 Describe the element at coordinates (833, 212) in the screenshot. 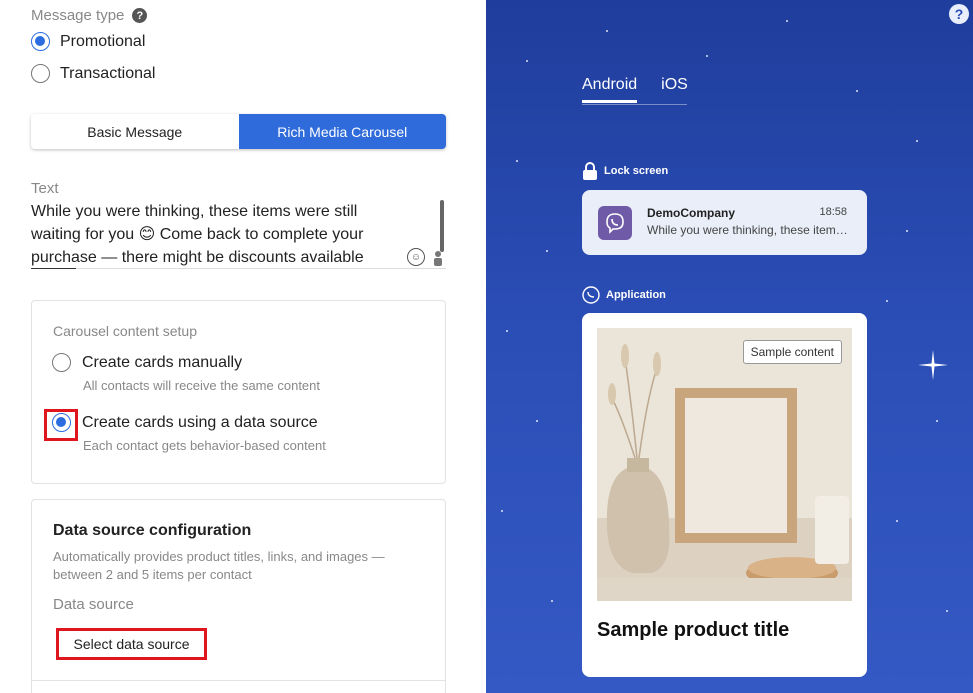

I see `notification-time: 18:58` at that location.